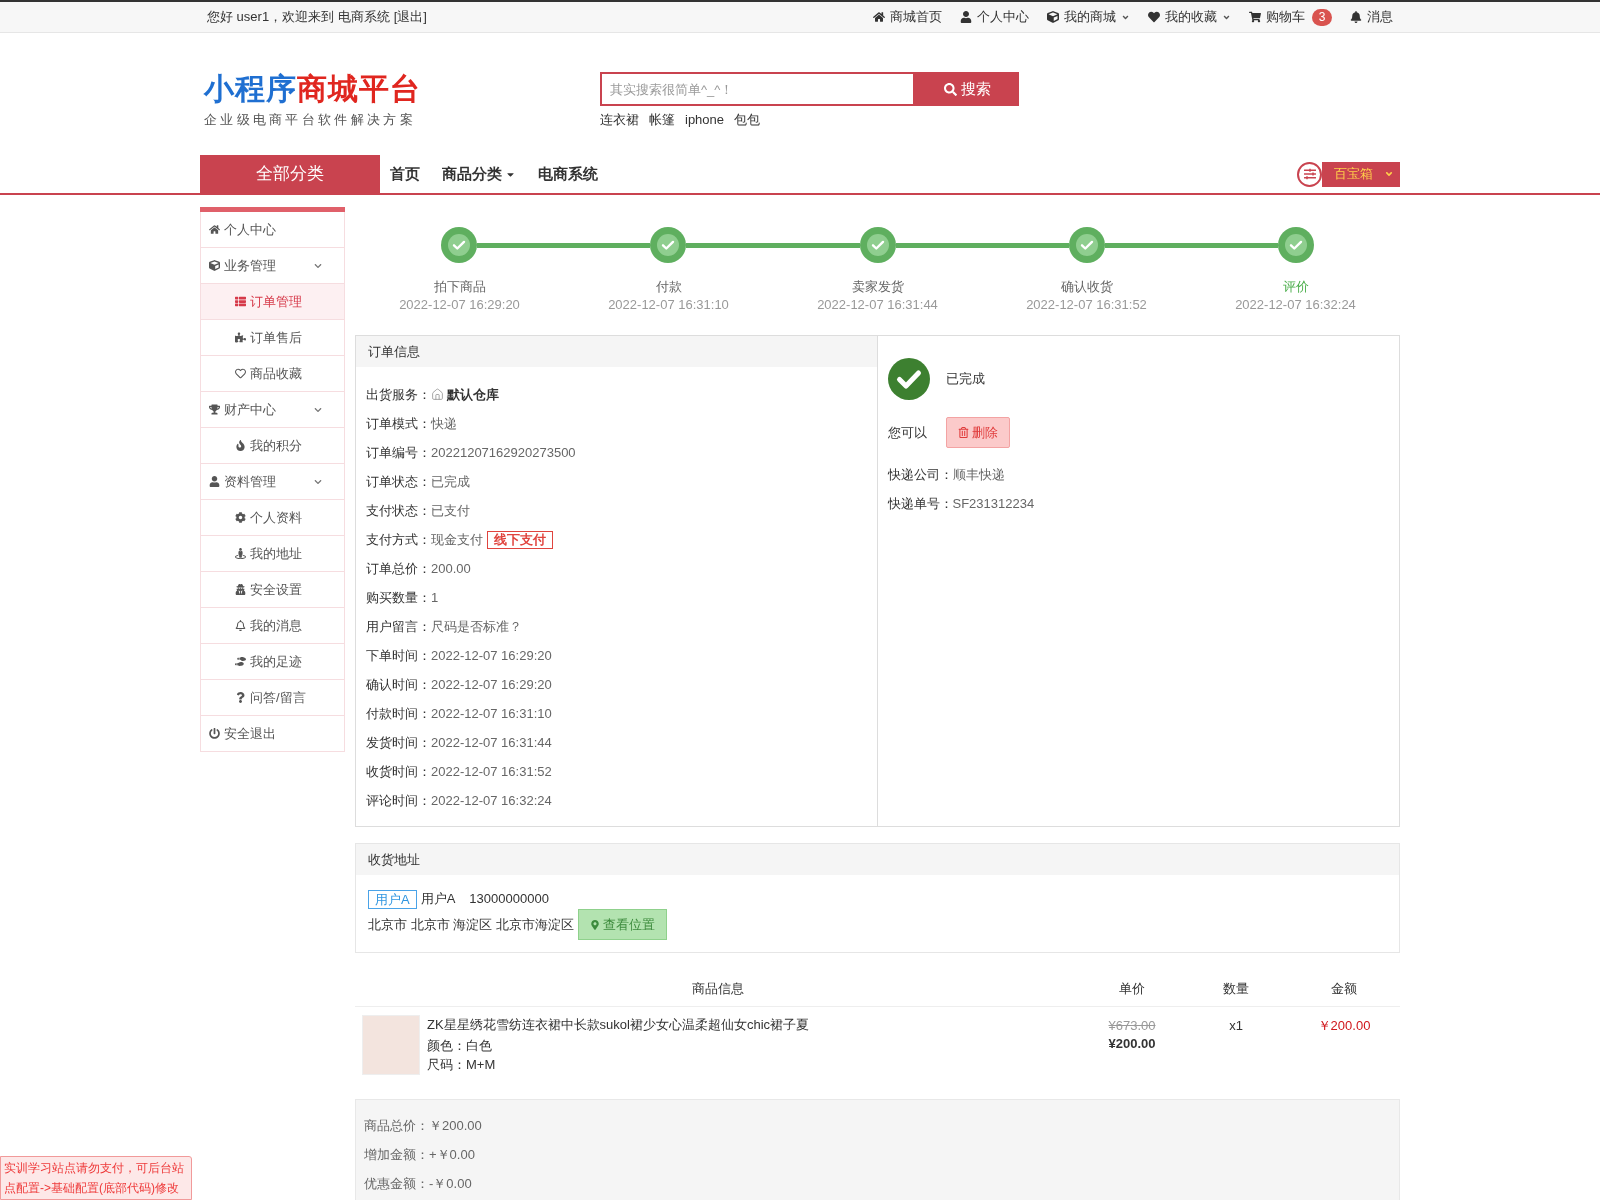  I want to click on product-name: ZK星星绣花雪纺连衣裙中长款sukol裙少女心温柔超仙女chic裙子夏, so click(618, 1025).